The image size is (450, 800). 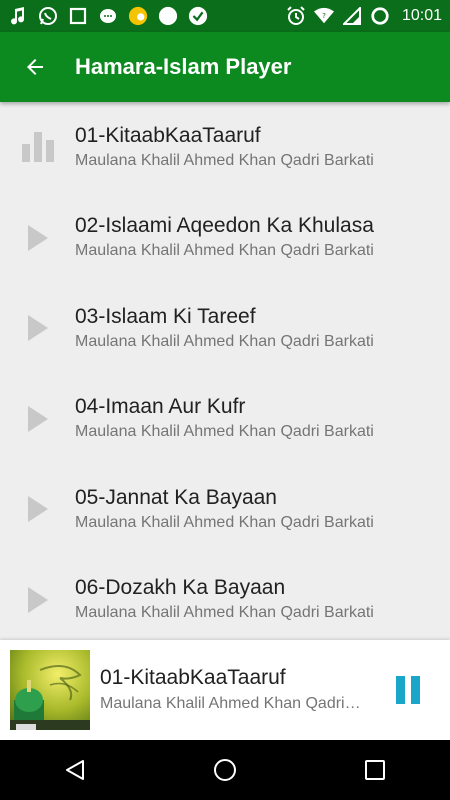 I want to click on chat-bubble-icon, so click(x=108, y=16).